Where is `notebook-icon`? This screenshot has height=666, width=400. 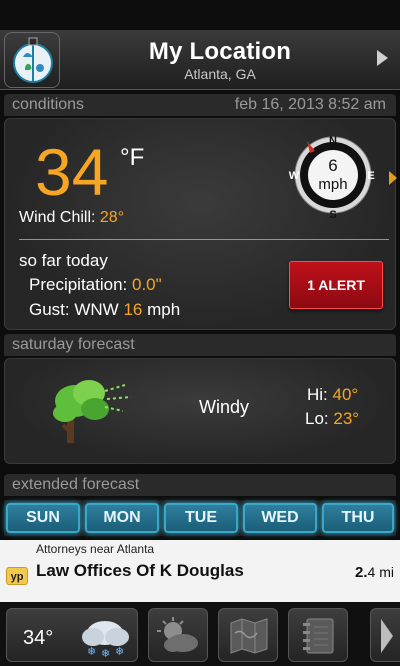
notebook-icon is located at coordinates (319, 638).